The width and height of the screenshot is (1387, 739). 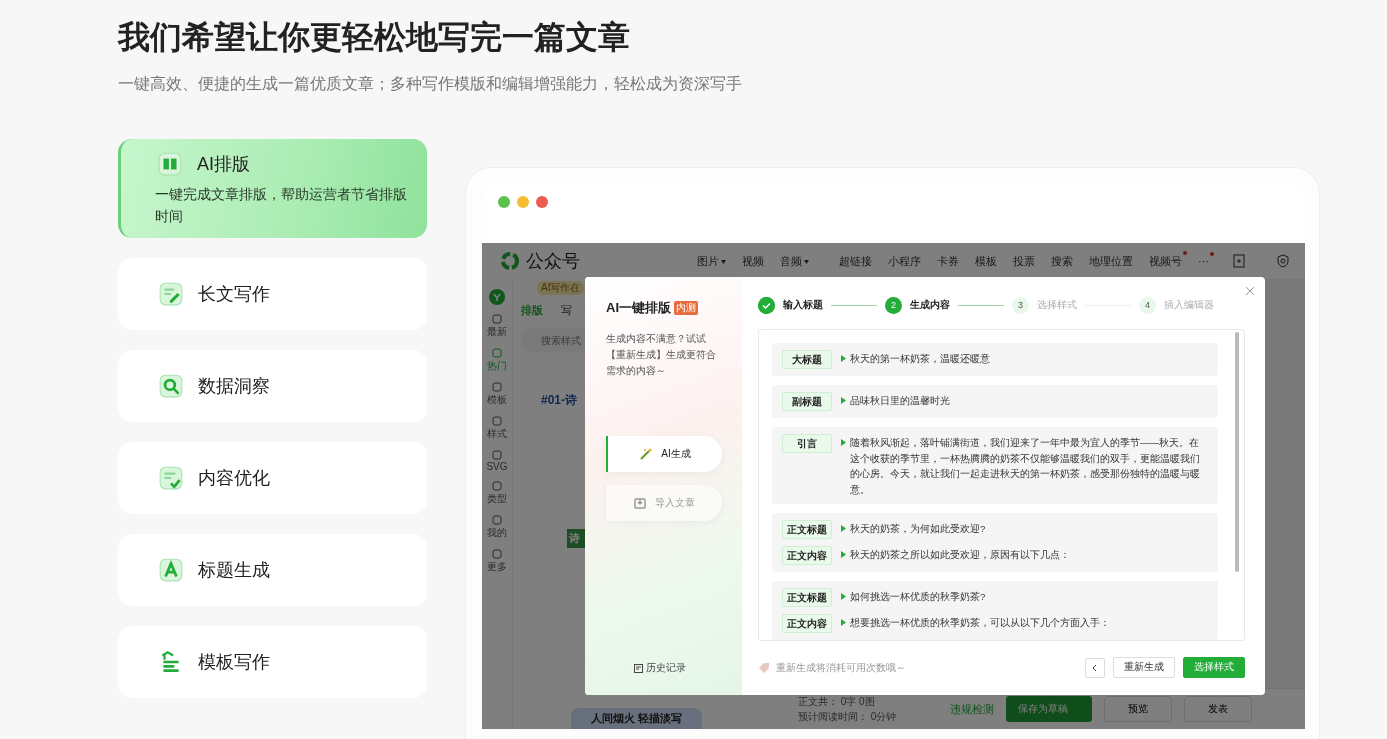 What do you see at coordinates (497, 394) in the screenshot?
I see `rail-item: 模板` at bounding box center [497, 394].